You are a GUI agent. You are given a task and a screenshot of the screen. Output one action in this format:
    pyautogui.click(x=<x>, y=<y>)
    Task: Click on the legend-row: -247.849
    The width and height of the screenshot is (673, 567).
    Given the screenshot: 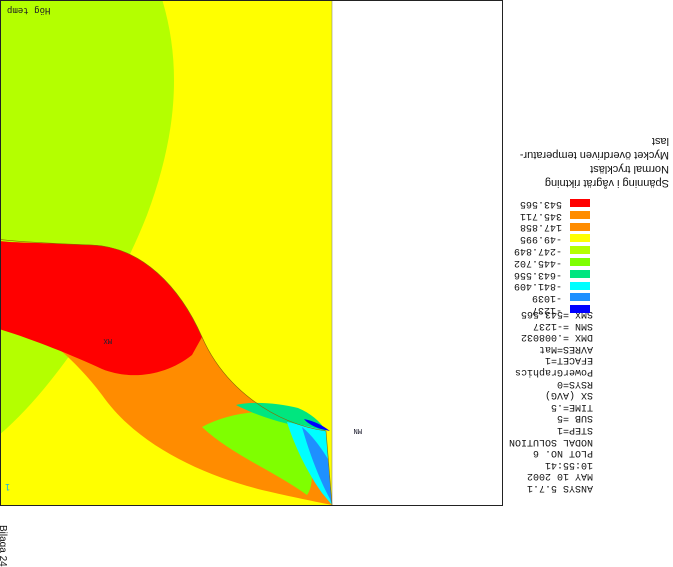 What is the action you would take?
    pyautogui.click(x=549, y=250)
    